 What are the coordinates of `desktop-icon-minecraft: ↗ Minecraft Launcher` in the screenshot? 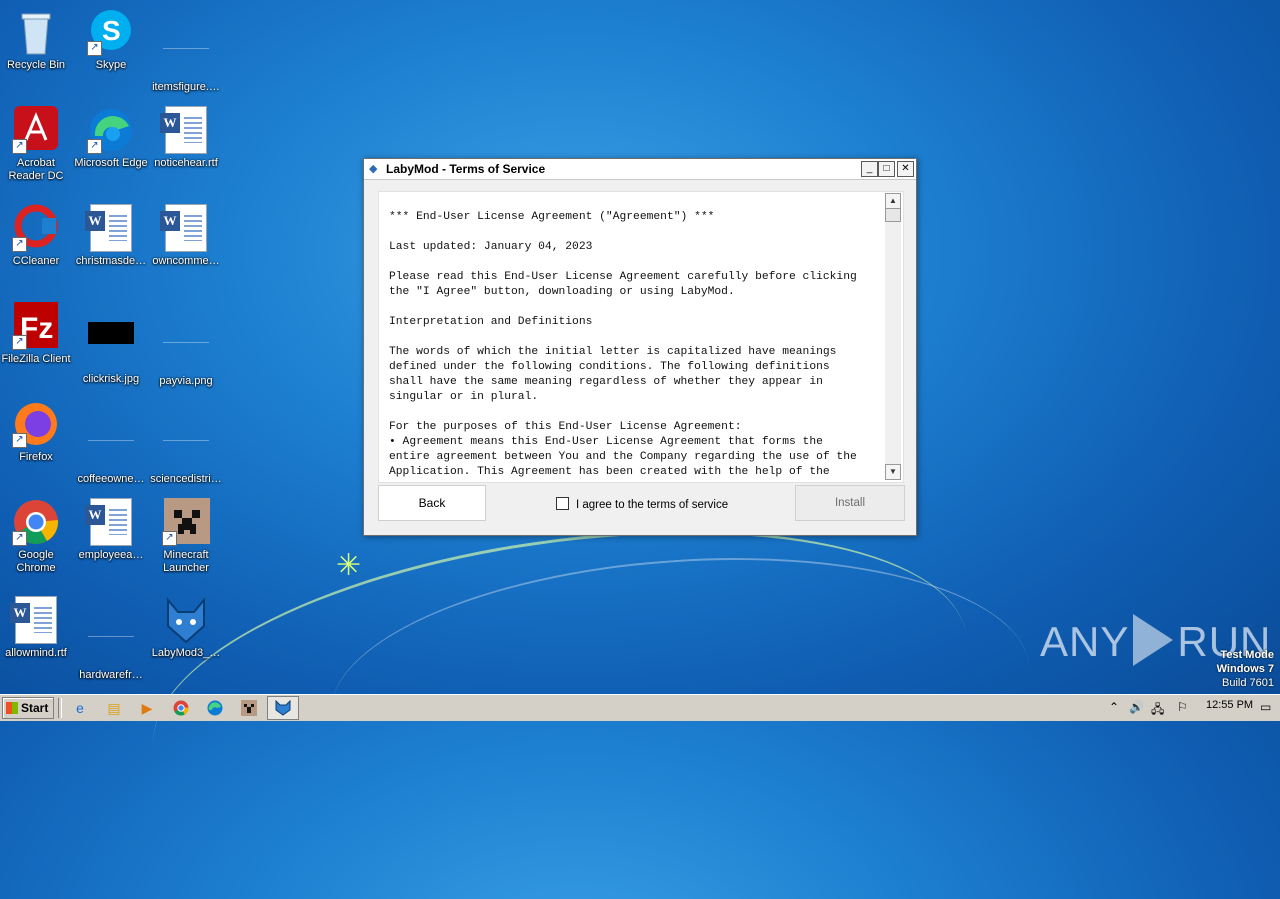 It's located at (186, 536).